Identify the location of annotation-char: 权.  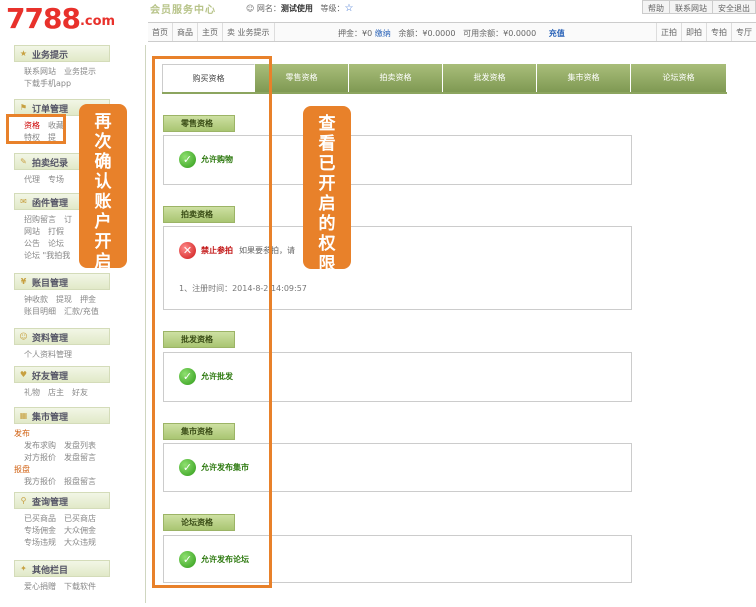
(327, 244).